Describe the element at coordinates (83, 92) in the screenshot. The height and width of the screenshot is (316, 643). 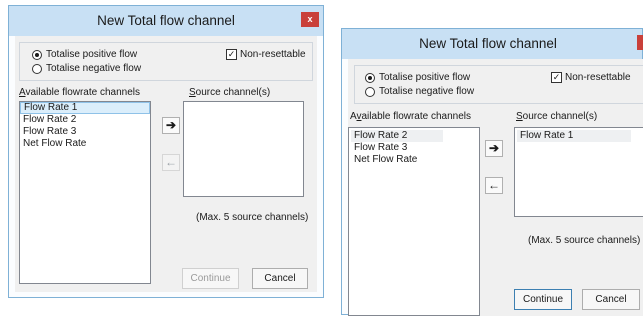
I see `label-rest: vailable flowrate channels` at that location.